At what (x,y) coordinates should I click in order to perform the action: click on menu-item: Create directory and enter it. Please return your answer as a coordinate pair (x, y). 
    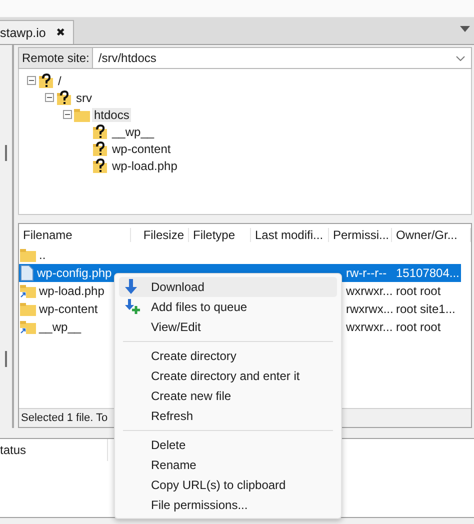
    Looking at the image, I should click on (228, 376).